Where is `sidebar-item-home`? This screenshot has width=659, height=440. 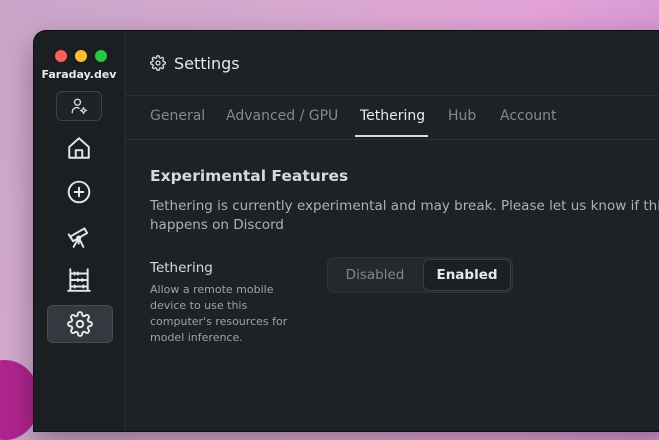 sidebar-item-home is located at coordinates (79, 148).